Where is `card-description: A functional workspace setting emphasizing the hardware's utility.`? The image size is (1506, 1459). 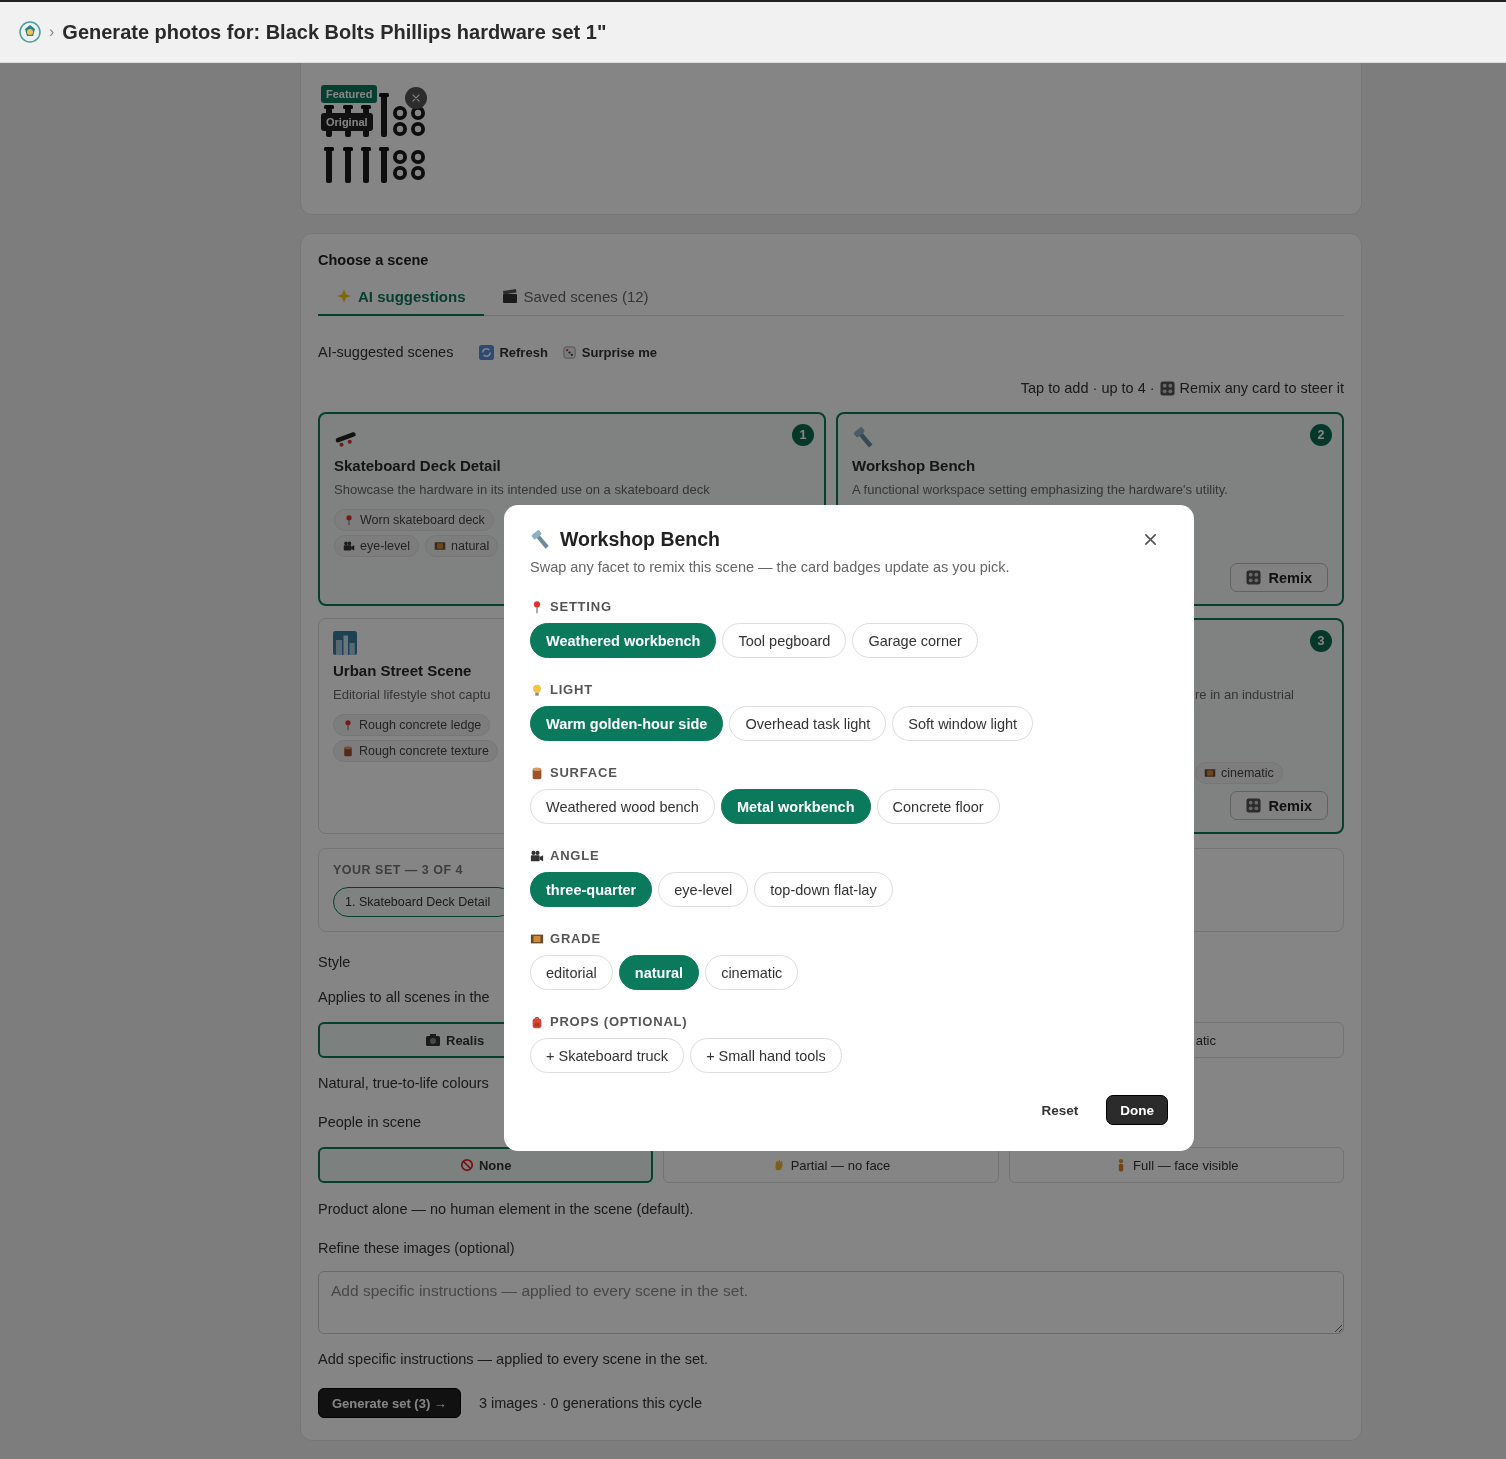
card-description: A functional workspace setting emphasizing the hardware's utility. is located at coordinates (1040, 490).